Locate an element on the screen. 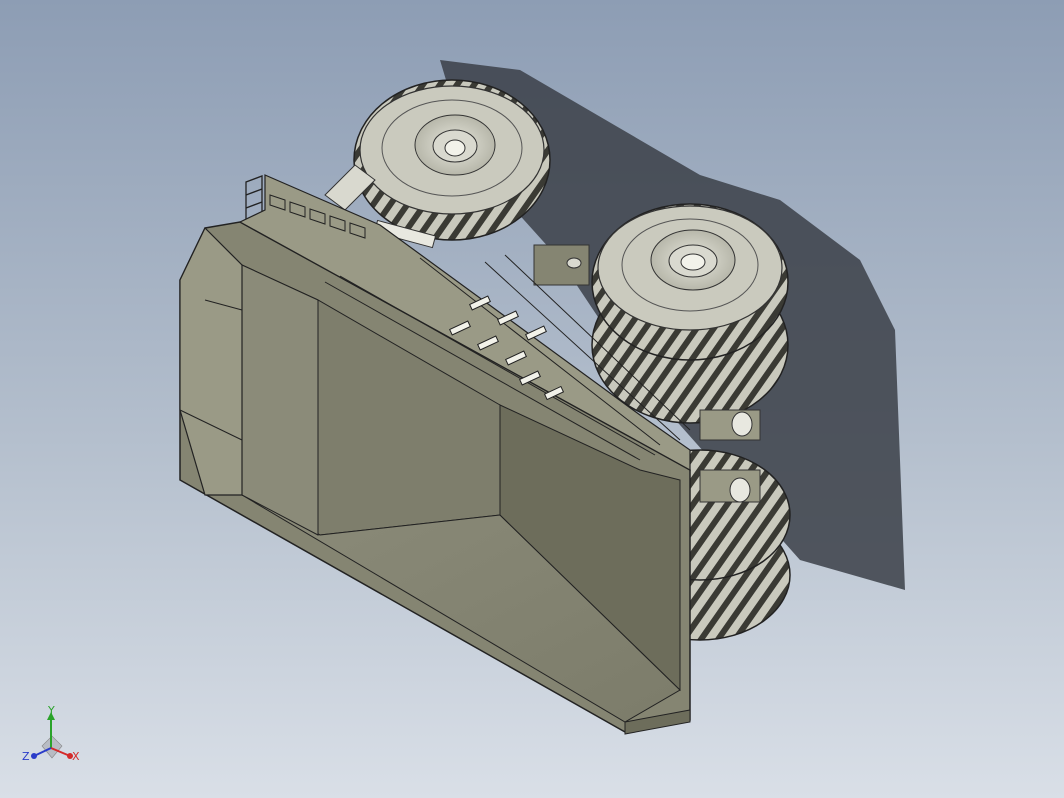 The width and height of the screenshot is (1064, 798). z-axis-label: Z is located at coordinates (26, 756).